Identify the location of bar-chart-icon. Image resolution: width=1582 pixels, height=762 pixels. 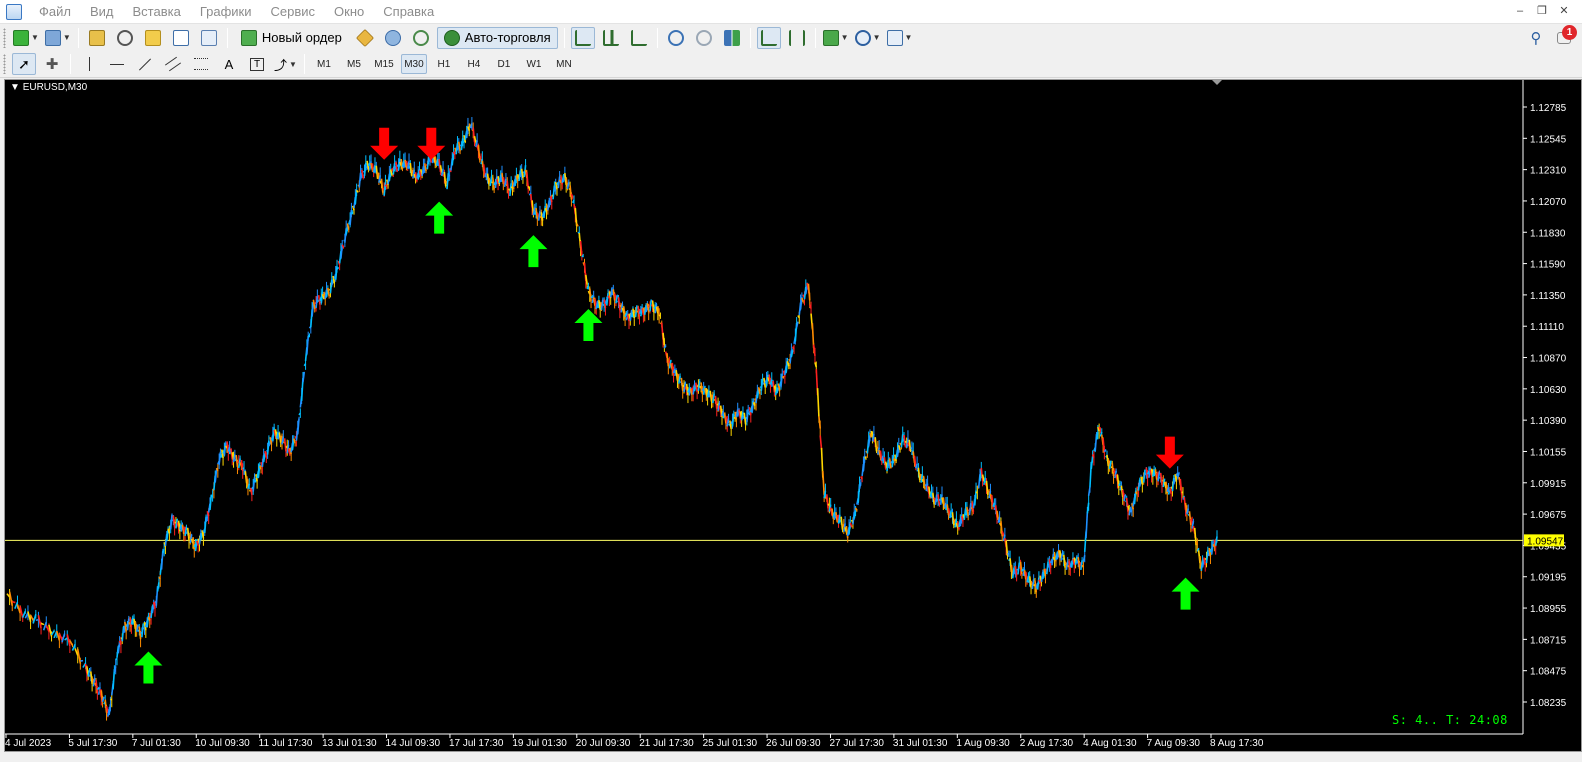
(582, 37).